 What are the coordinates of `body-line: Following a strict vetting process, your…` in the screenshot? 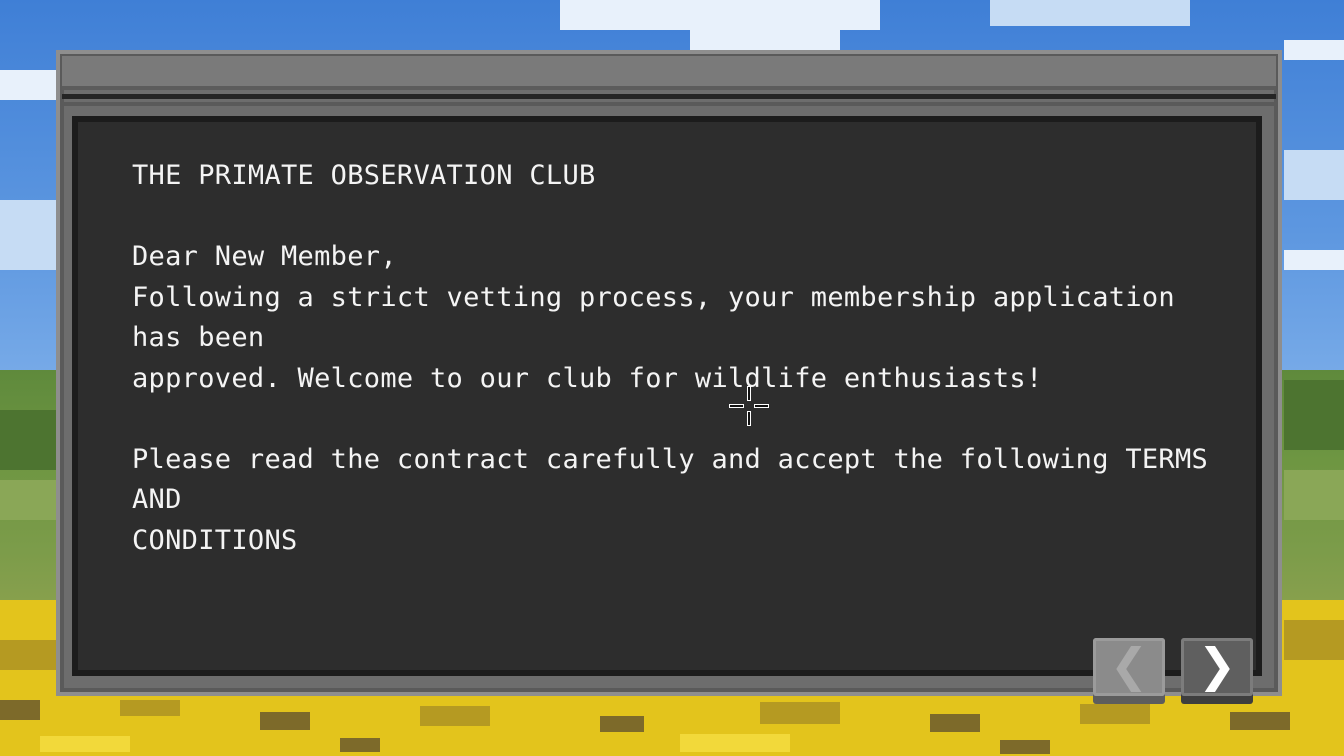 It's located at (653, 317).